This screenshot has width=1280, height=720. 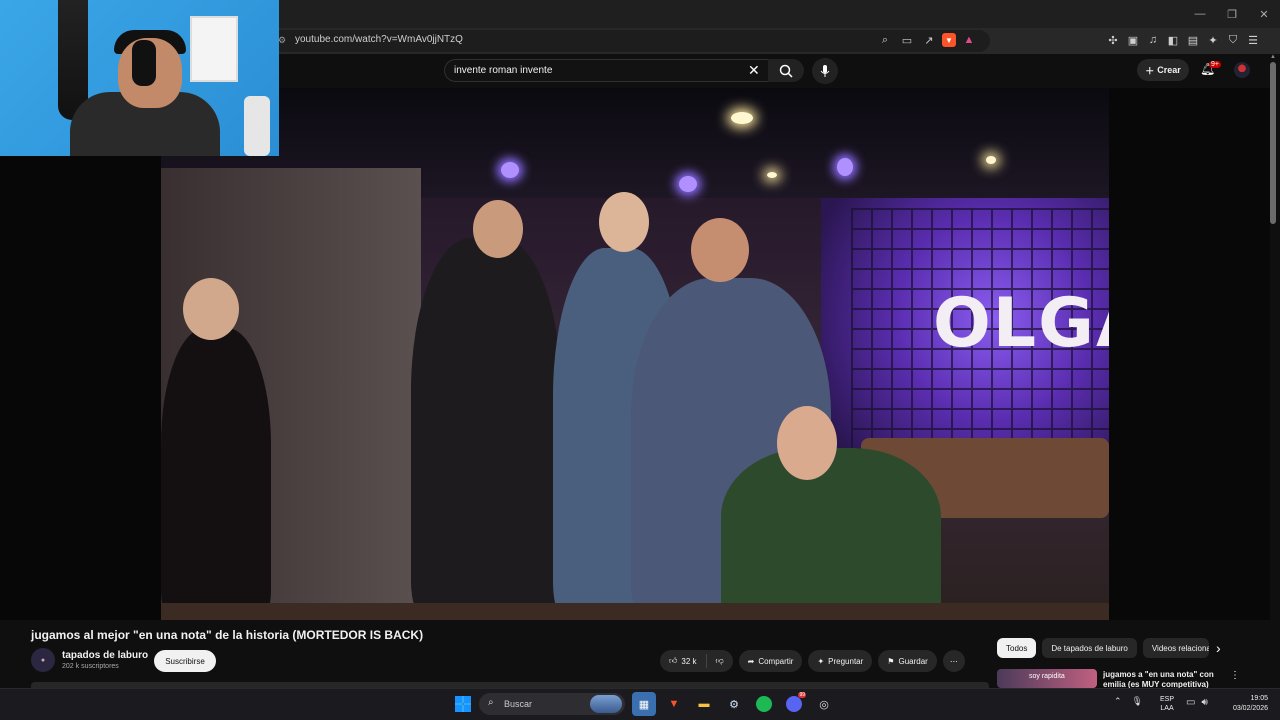 What do you see at coordinates (689, 661) in the screenshot?
I see `like-count: 32 k` at bounding box center [689, 661].